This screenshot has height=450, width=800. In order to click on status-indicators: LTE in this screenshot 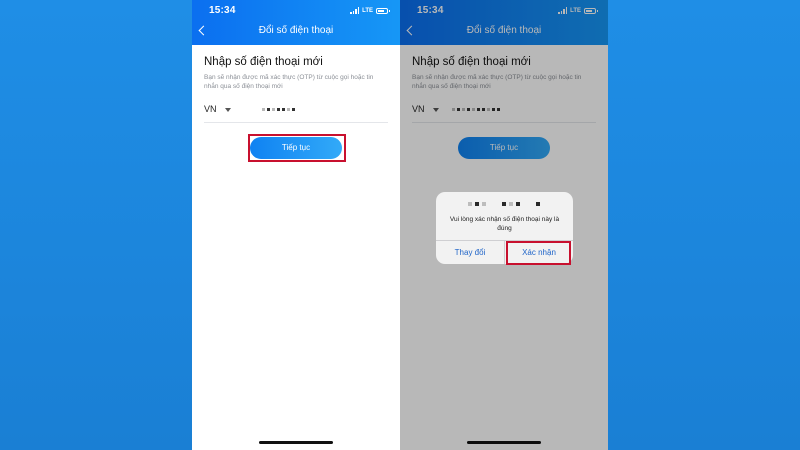, I will do `click(370, 10)`.